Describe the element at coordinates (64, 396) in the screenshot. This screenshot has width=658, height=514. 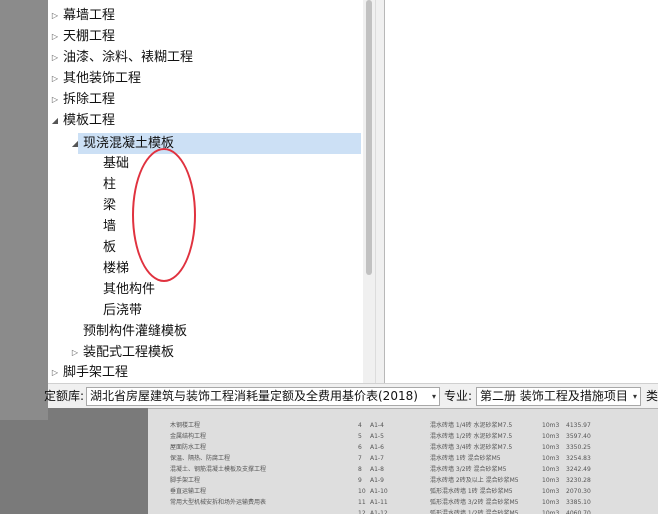
I see `quota-library-label: 定额库:` at that location.